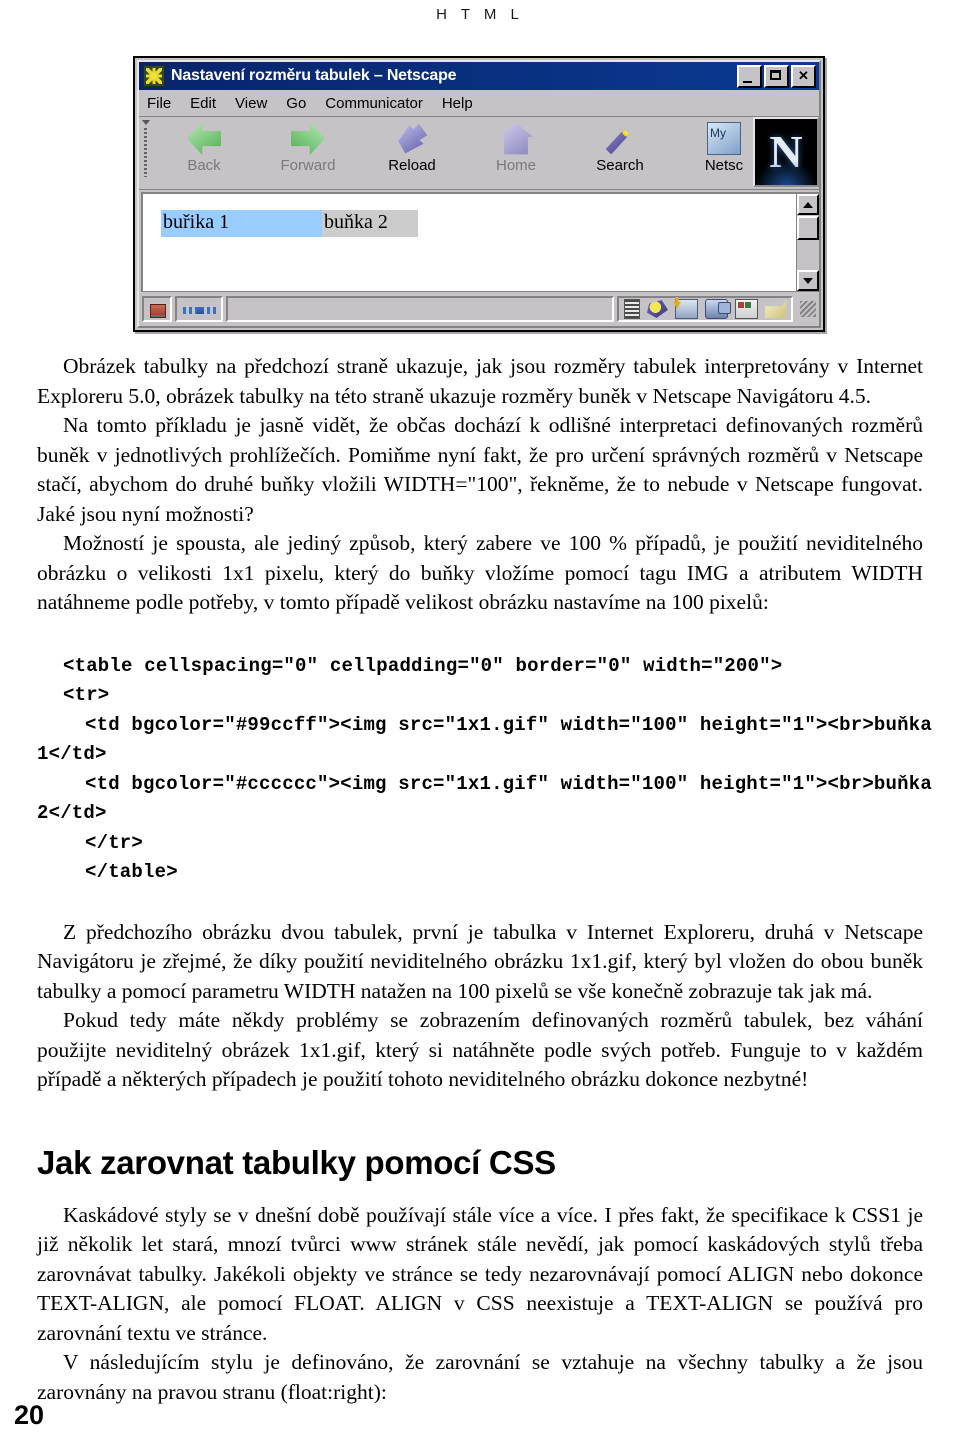 The height and width of the screenshot is (1445, 960). What do you see at coordinates (308, 165) in the screenshot?
I see `forward-button-label: Forward` at bounding box center [308, 165].